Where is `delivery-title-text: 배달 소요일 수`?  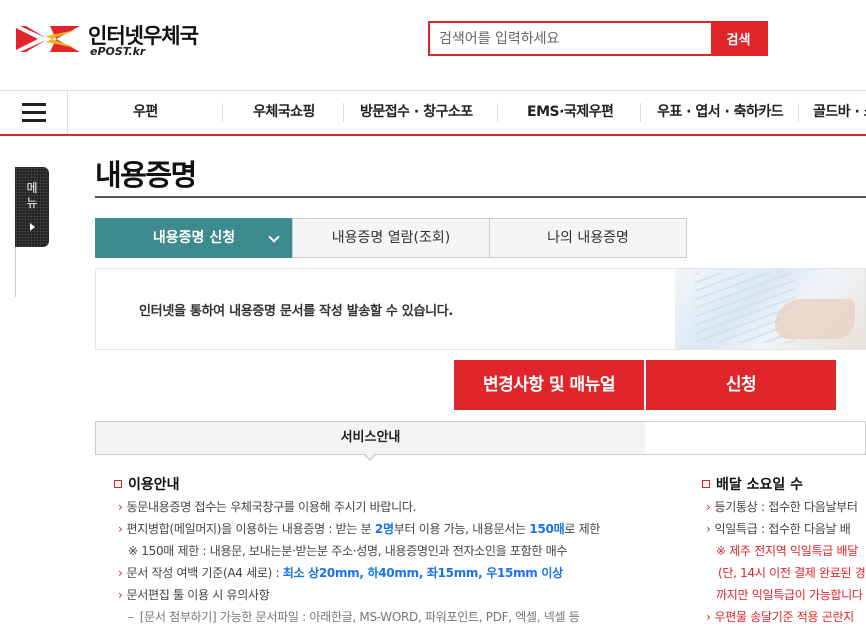
delivery-title-text: 배달 소요일 수 is located at coordinates (760, 485).